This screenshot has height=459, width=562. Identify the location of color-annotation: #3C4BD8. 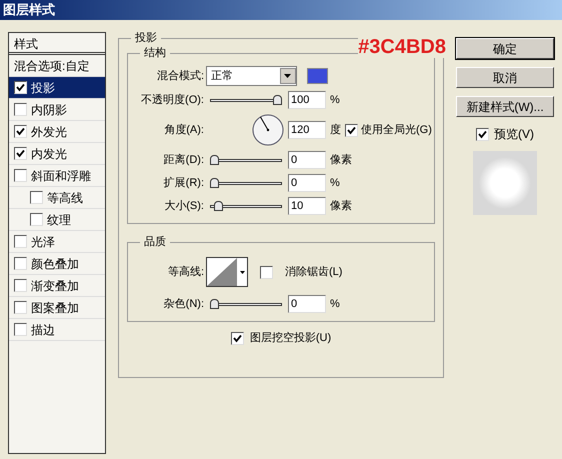
(402, 47).